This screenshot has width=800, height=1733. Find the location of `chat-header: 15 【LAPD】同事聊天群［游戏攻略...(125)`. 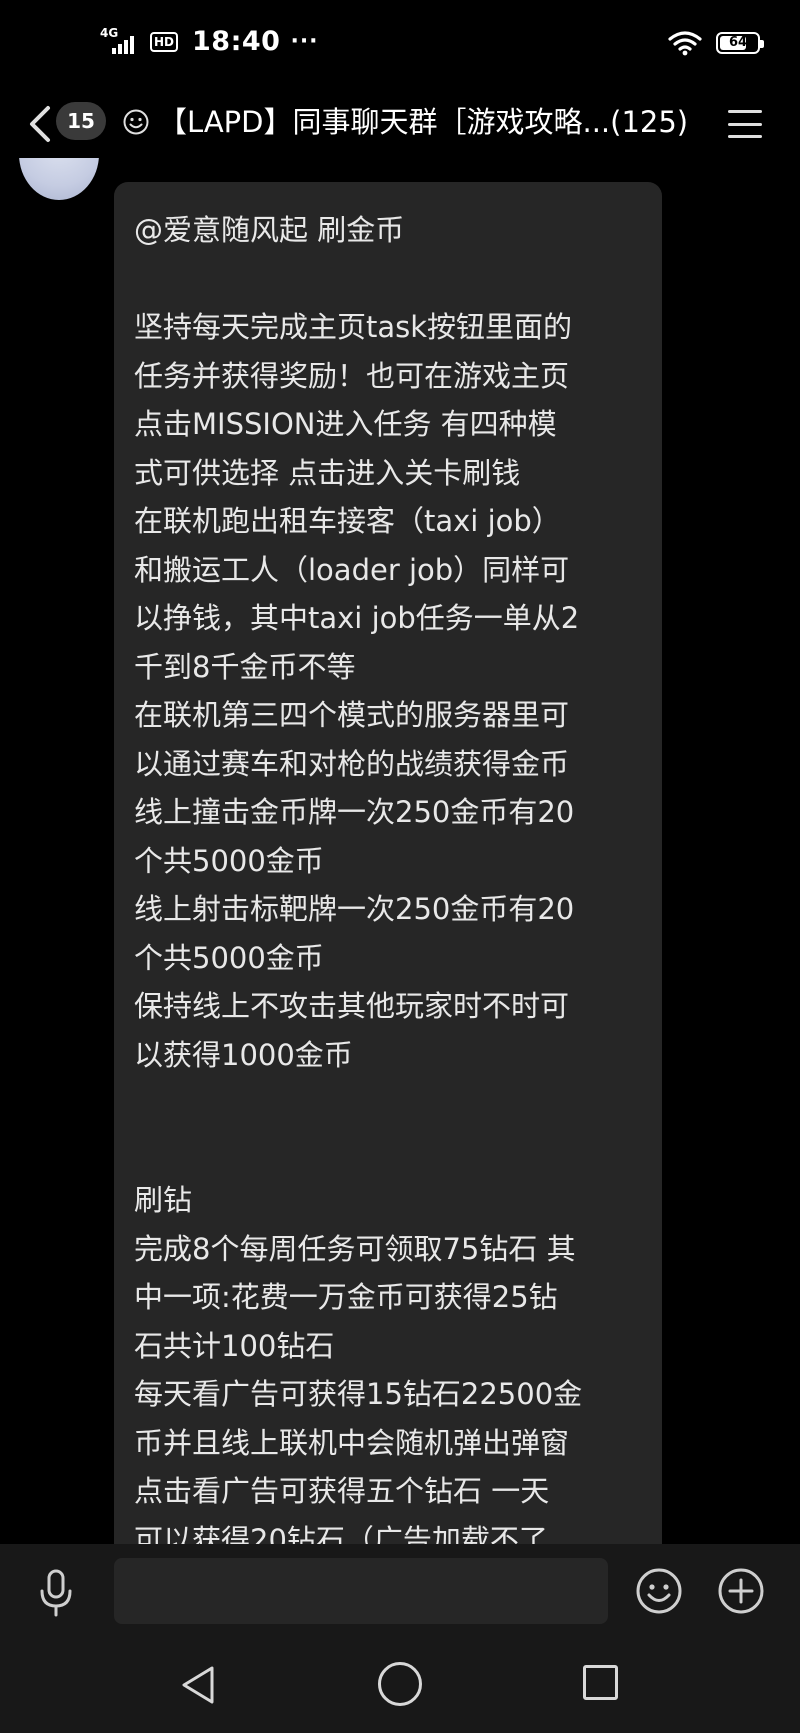

chat-header: 15 【LAPD】同事聊天群［游戏攻略...(125) is located at coordinates (400, 123).